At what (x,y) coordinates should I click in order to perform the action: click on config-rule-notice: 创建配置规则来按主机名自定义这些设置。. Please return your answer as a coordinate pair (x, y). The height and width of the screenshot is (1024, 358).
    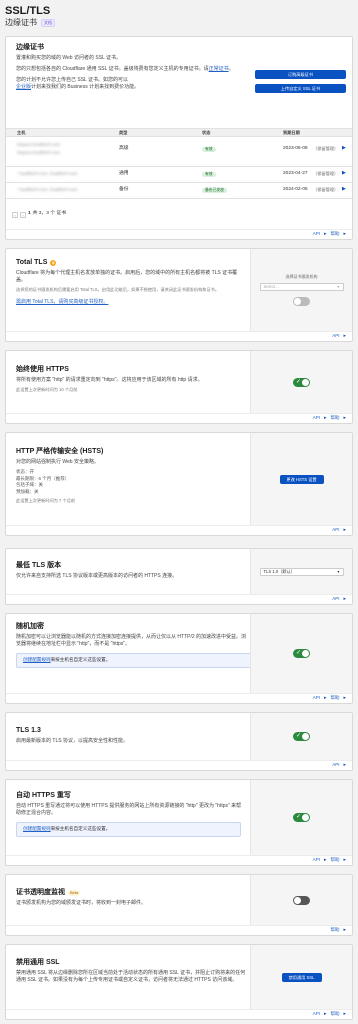
    Looking at the image, I should click on (128, 829).